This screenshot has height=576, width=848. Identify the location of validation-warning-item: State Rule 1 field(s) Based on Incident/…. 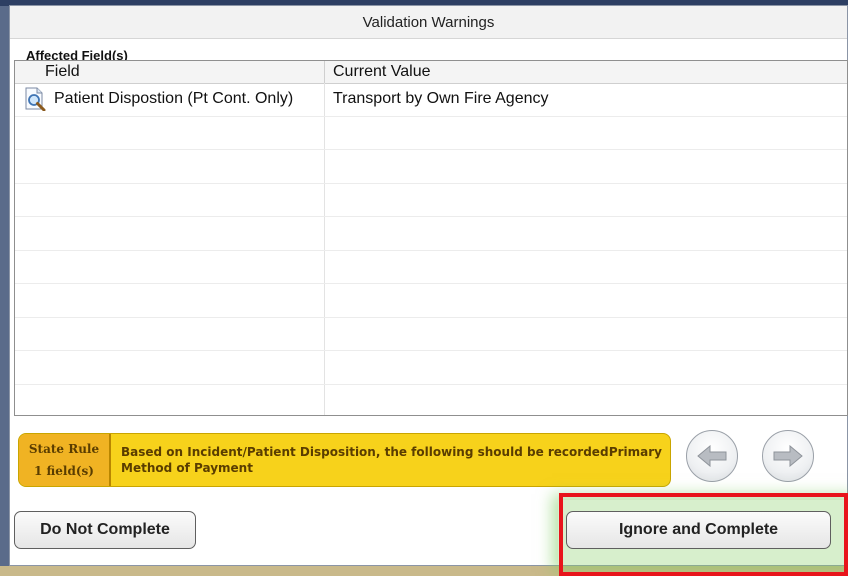
(344, 460).